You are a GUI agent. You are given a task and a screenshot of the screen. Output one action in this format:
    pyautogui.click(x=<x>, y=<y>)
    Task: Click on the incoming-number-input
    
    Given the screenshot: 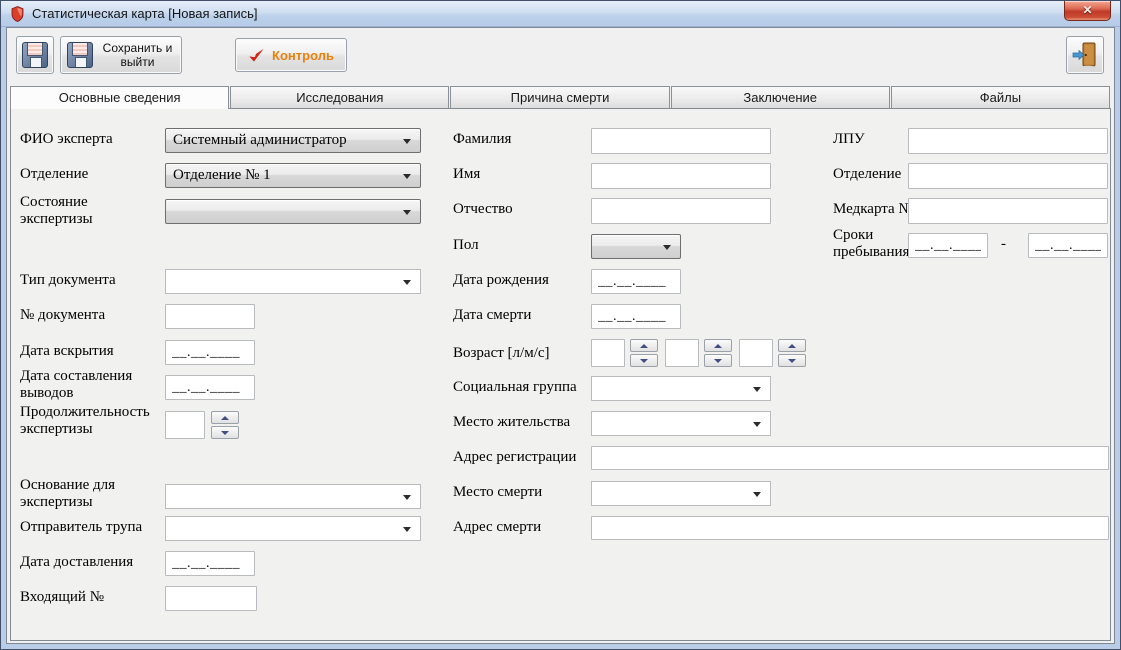 What is the action you would take?
    pyautogui.click(x=211, y=598)
    